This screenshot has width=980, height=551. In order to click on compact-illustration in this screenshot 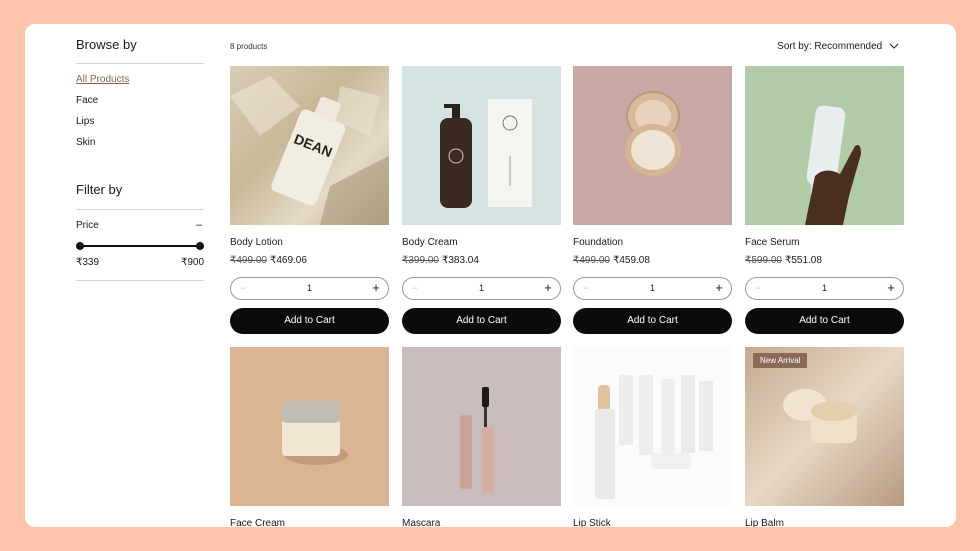, I will do `click(653, 133)`.